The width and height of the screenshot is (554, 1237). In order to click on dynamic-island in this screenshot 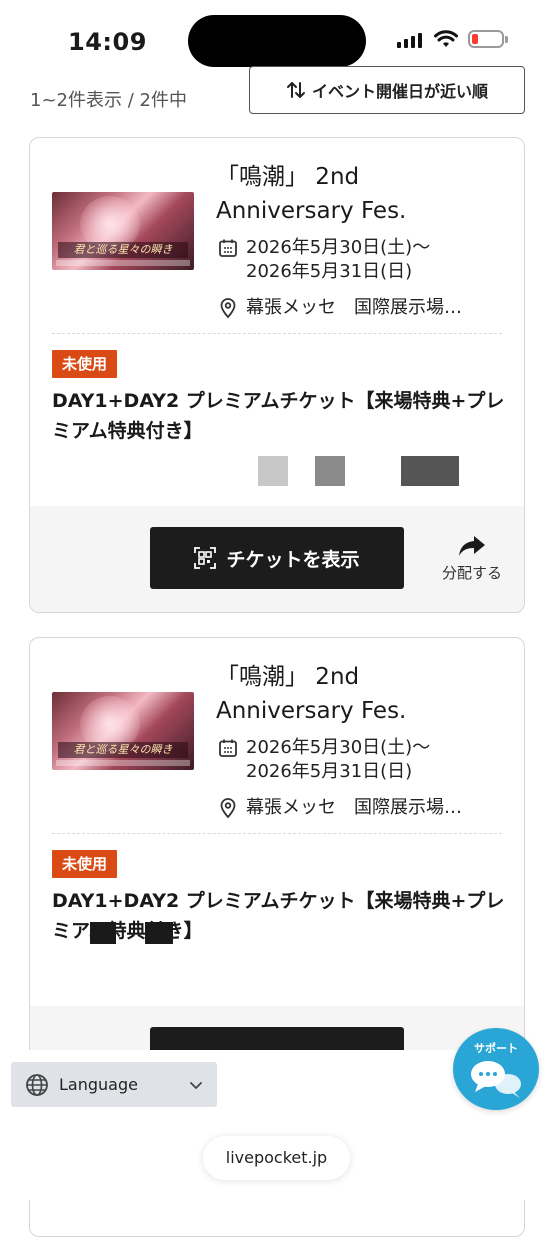, I will do `click(277, 41)`.